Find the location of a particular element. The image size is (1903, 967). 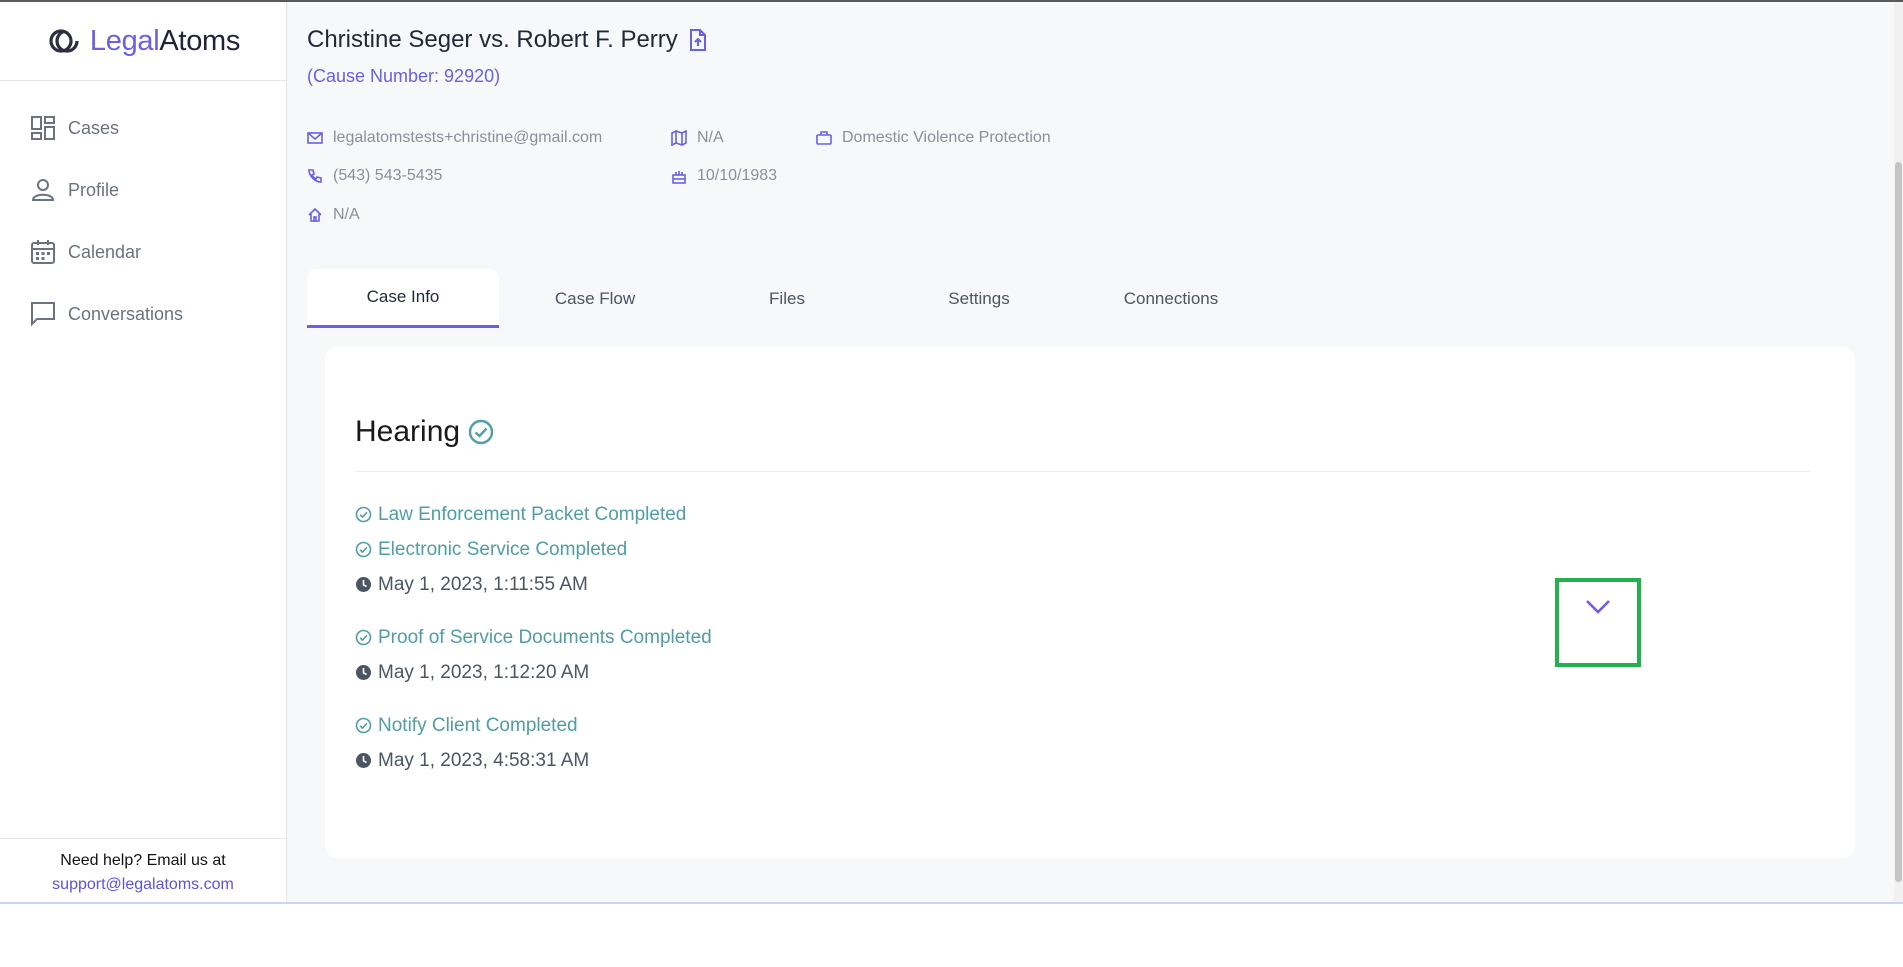

contact-case-type: Domestic Violence Protection is located at coordinates (933, 138).